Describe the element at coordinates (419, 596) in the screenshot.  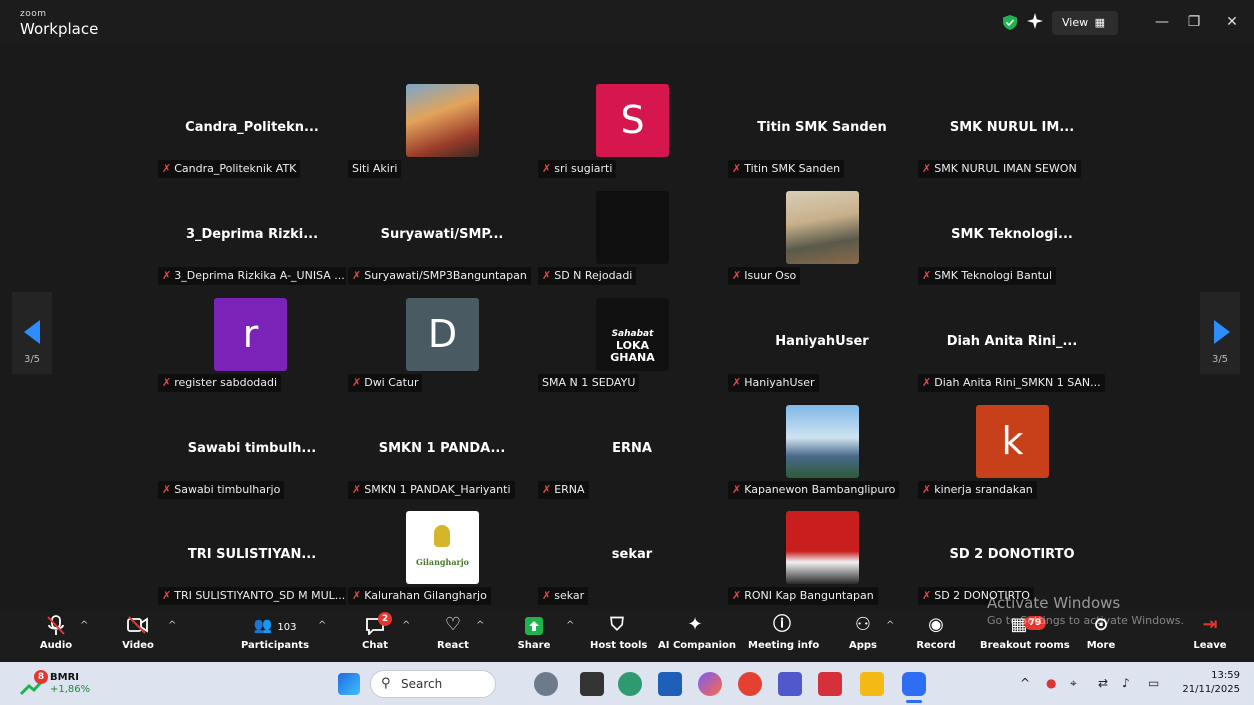
I see `participant-name-tag: ✗ Kalurahan Gilangharjo` at that location.